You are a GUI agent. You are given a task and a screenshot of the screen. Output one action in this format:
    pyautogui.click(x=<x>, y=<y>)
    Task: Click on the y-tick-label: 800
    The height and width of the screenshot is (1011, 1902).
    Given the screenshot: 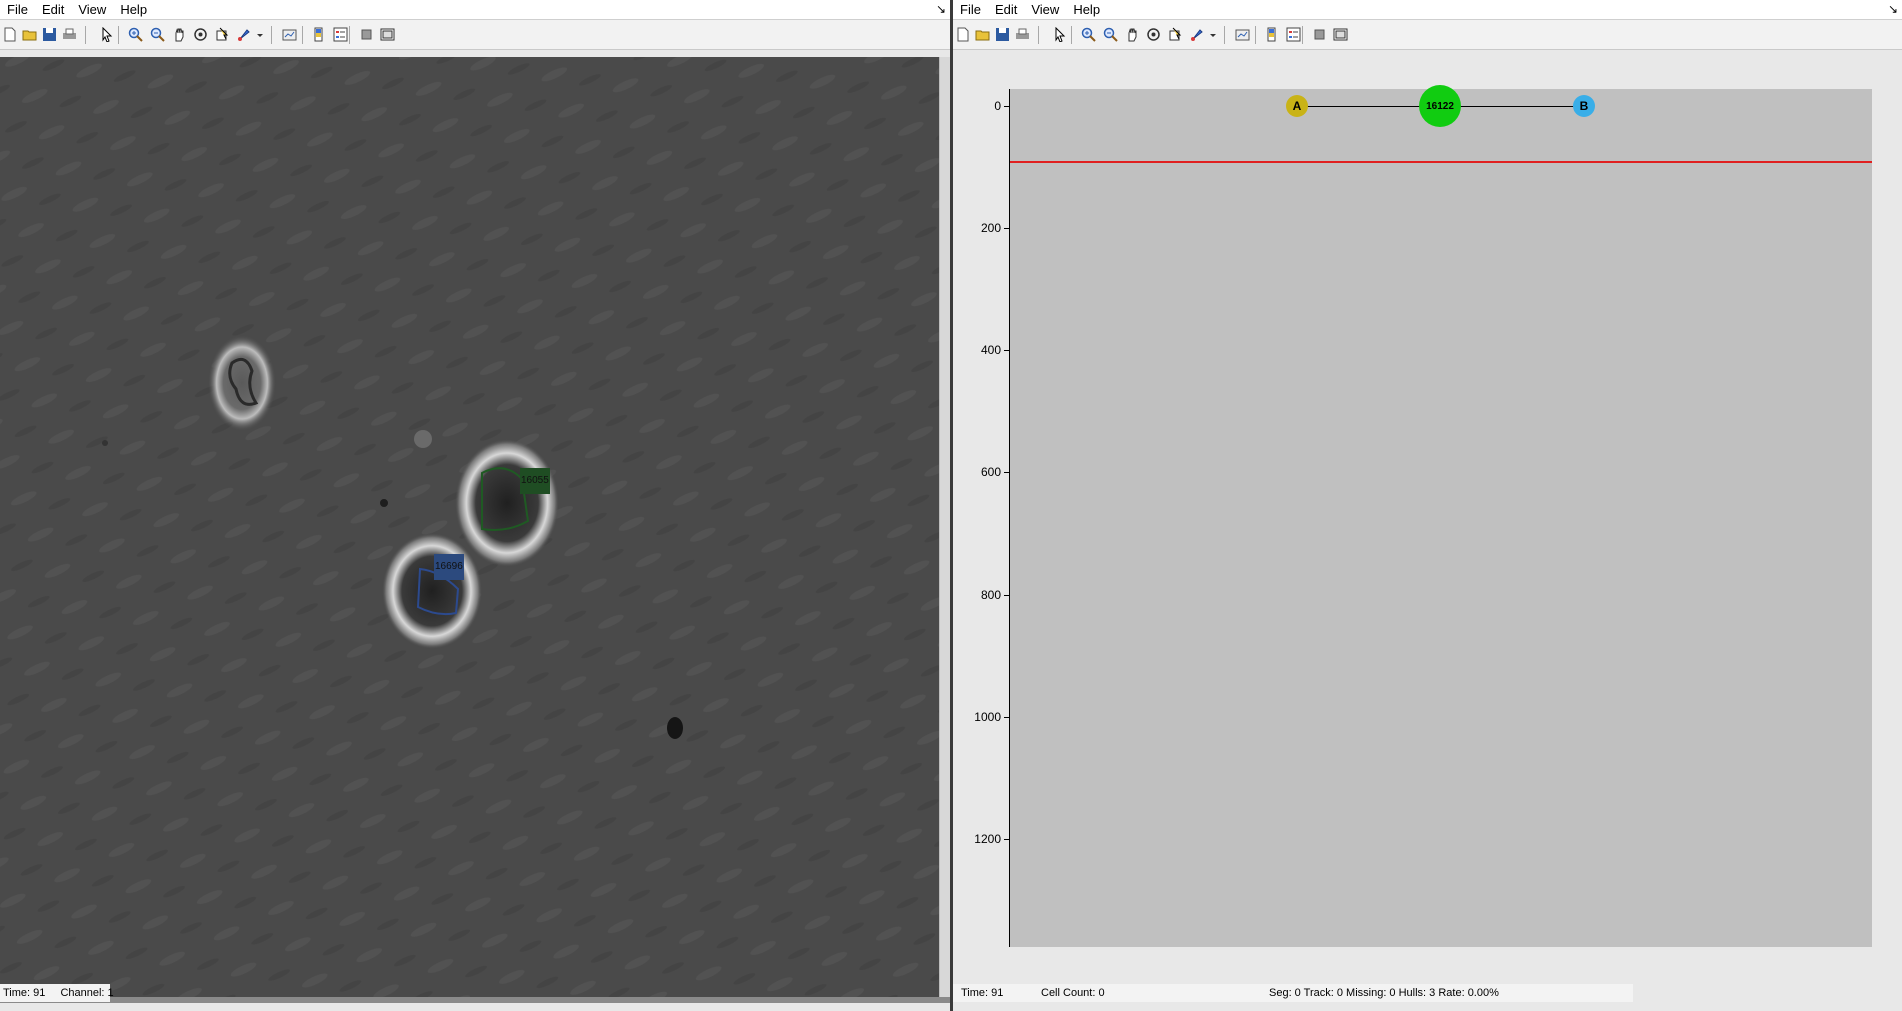 What is the action you would take?
    pyautogui.click(x=990, y=595)
    